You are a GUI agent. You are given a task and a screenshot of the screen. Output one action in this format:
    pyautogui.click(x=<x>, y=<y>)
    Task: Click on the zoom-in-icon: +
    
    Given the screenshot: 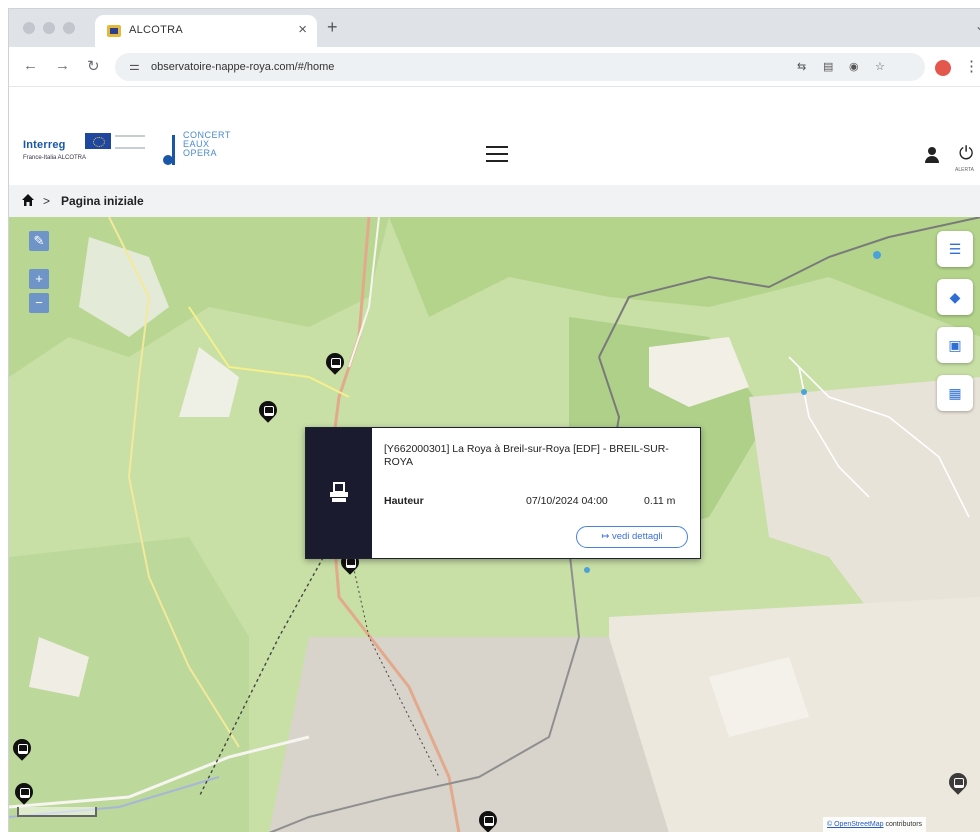 What is the action you would take?
    pyautogui.click(x=39, y=279)
    